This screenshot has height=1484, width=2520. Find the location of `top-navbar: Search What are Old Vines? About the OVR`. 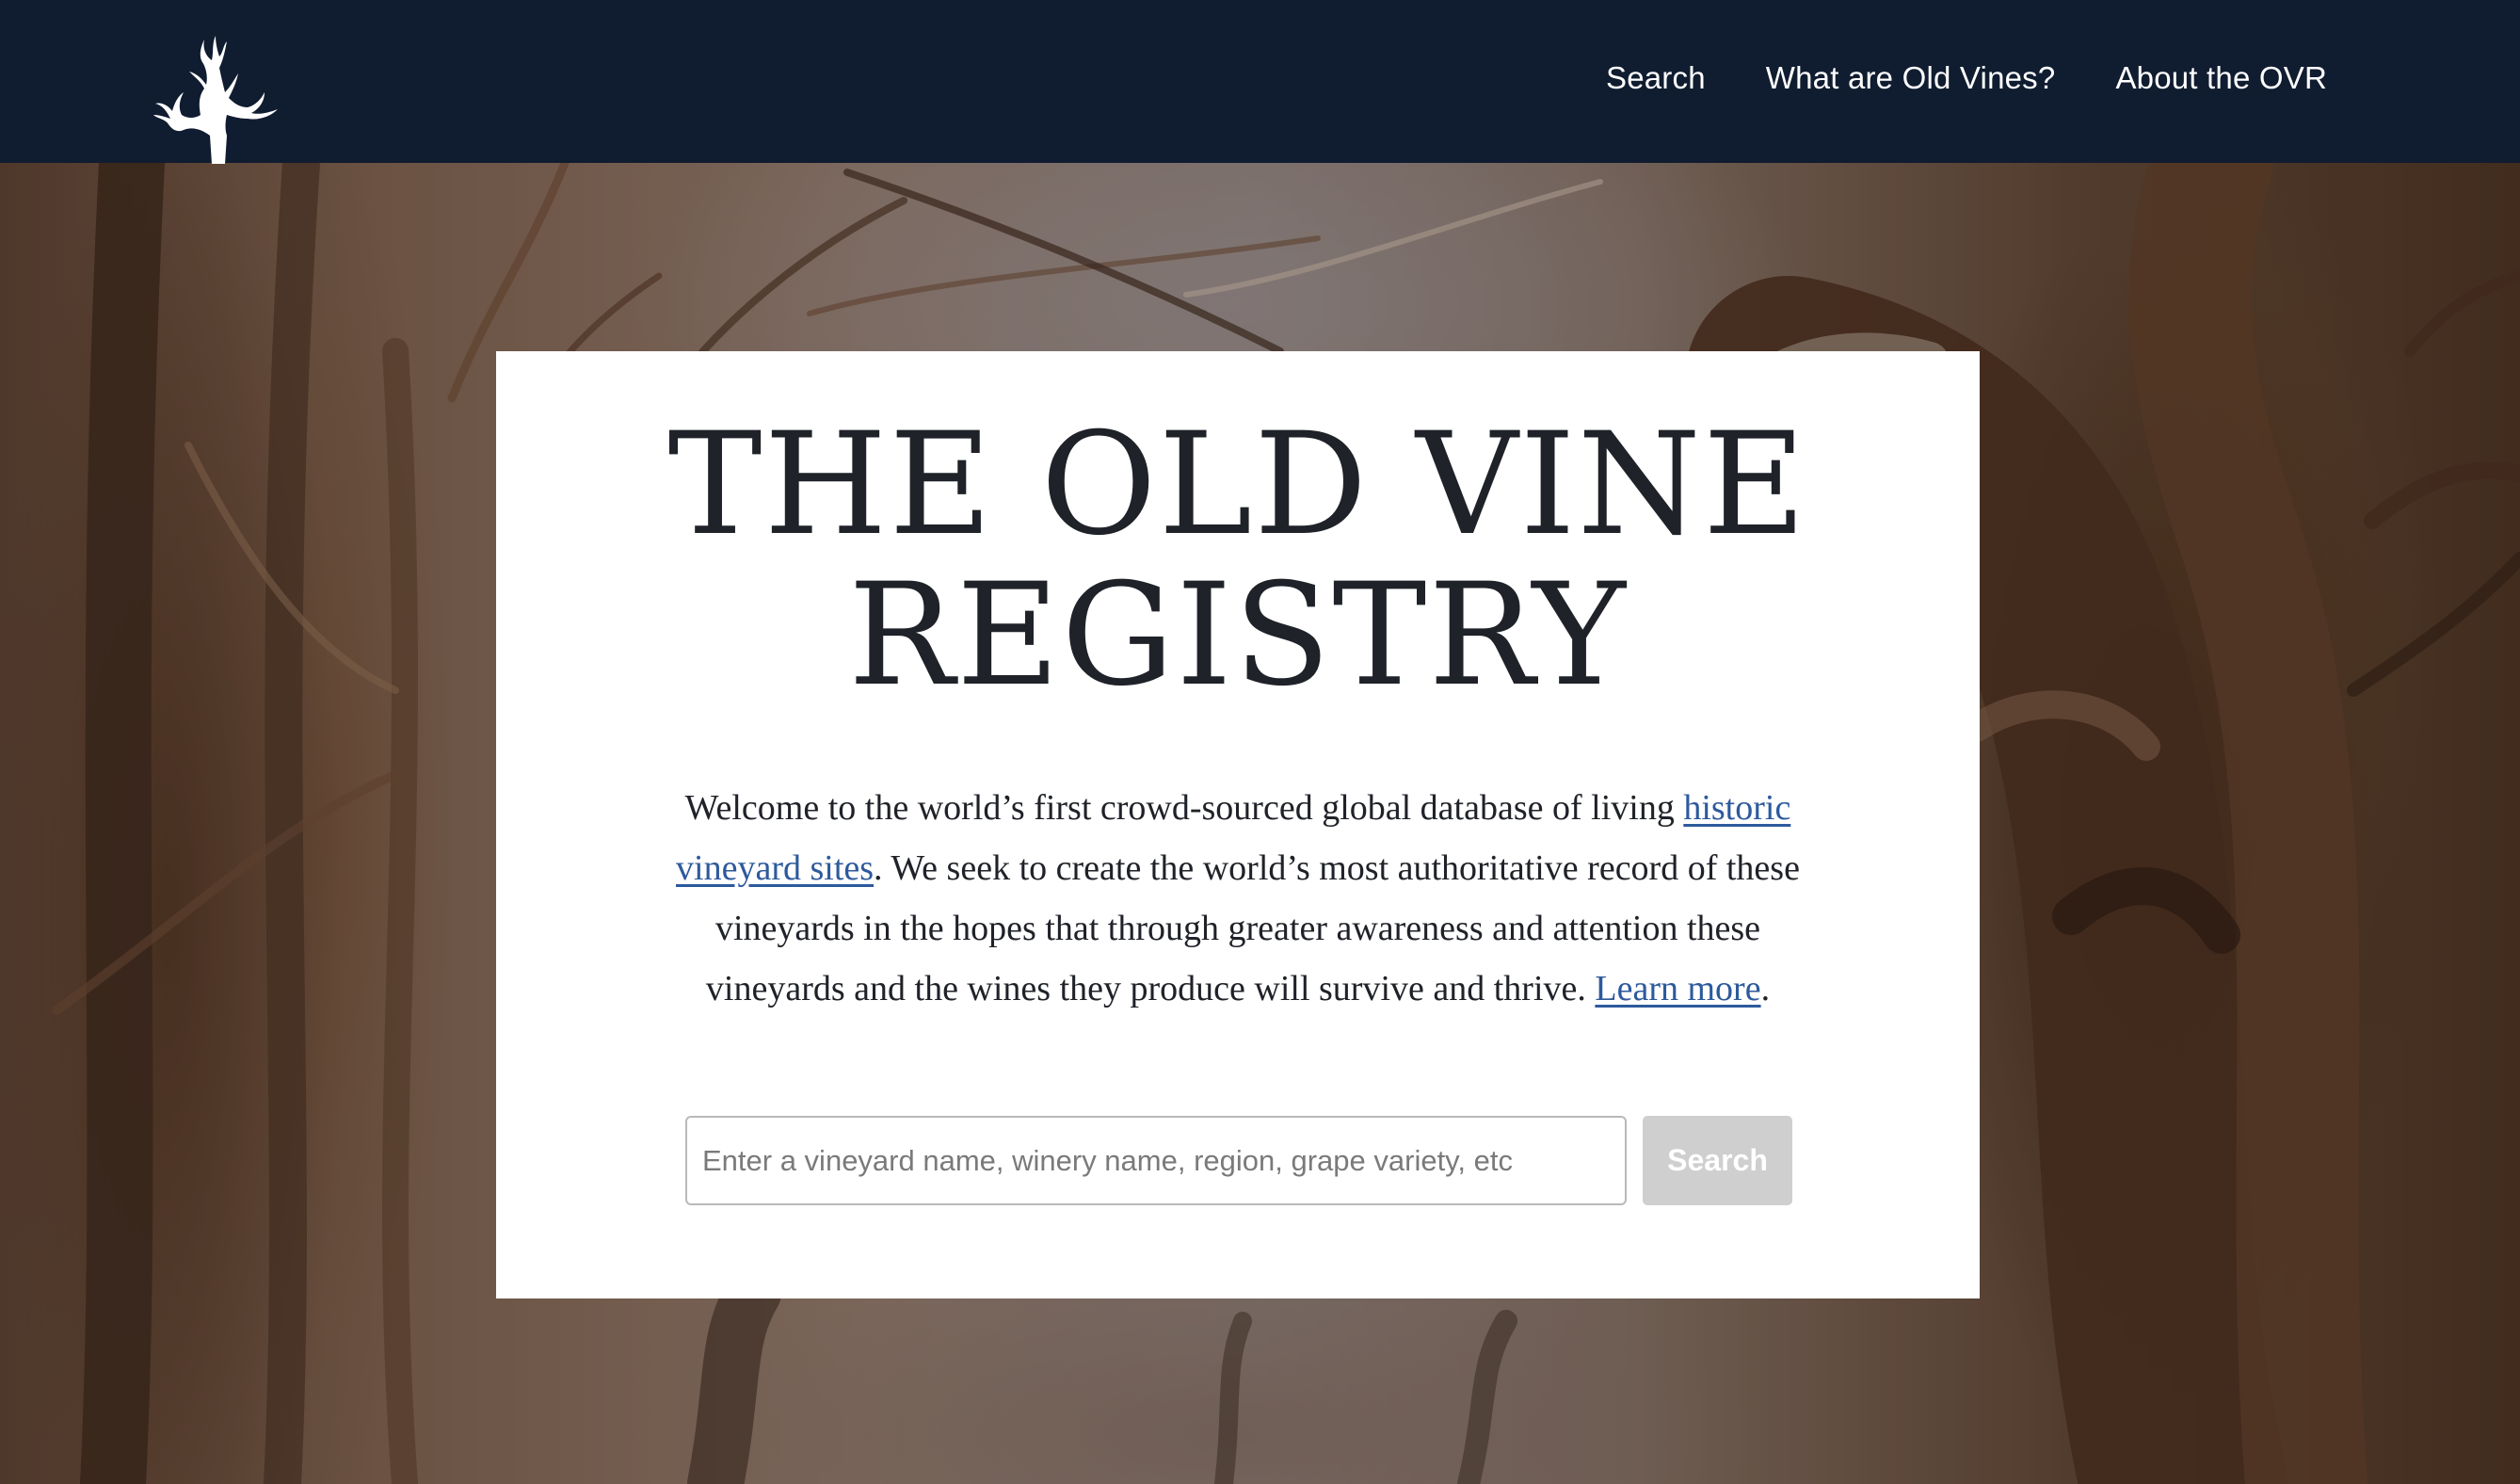

top-navbar: Search What are Old Vines? About the OVR is located at coordinates (1260, 82).